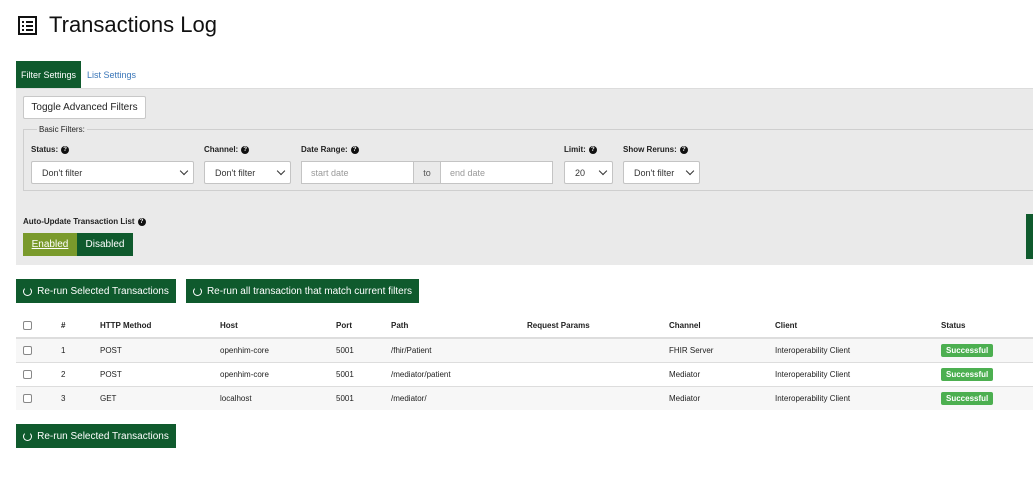 This screenshot has width=1033, height=481. I want to click on auto-update-label: Auto-Update Transaction List ?, so click(84, 221).